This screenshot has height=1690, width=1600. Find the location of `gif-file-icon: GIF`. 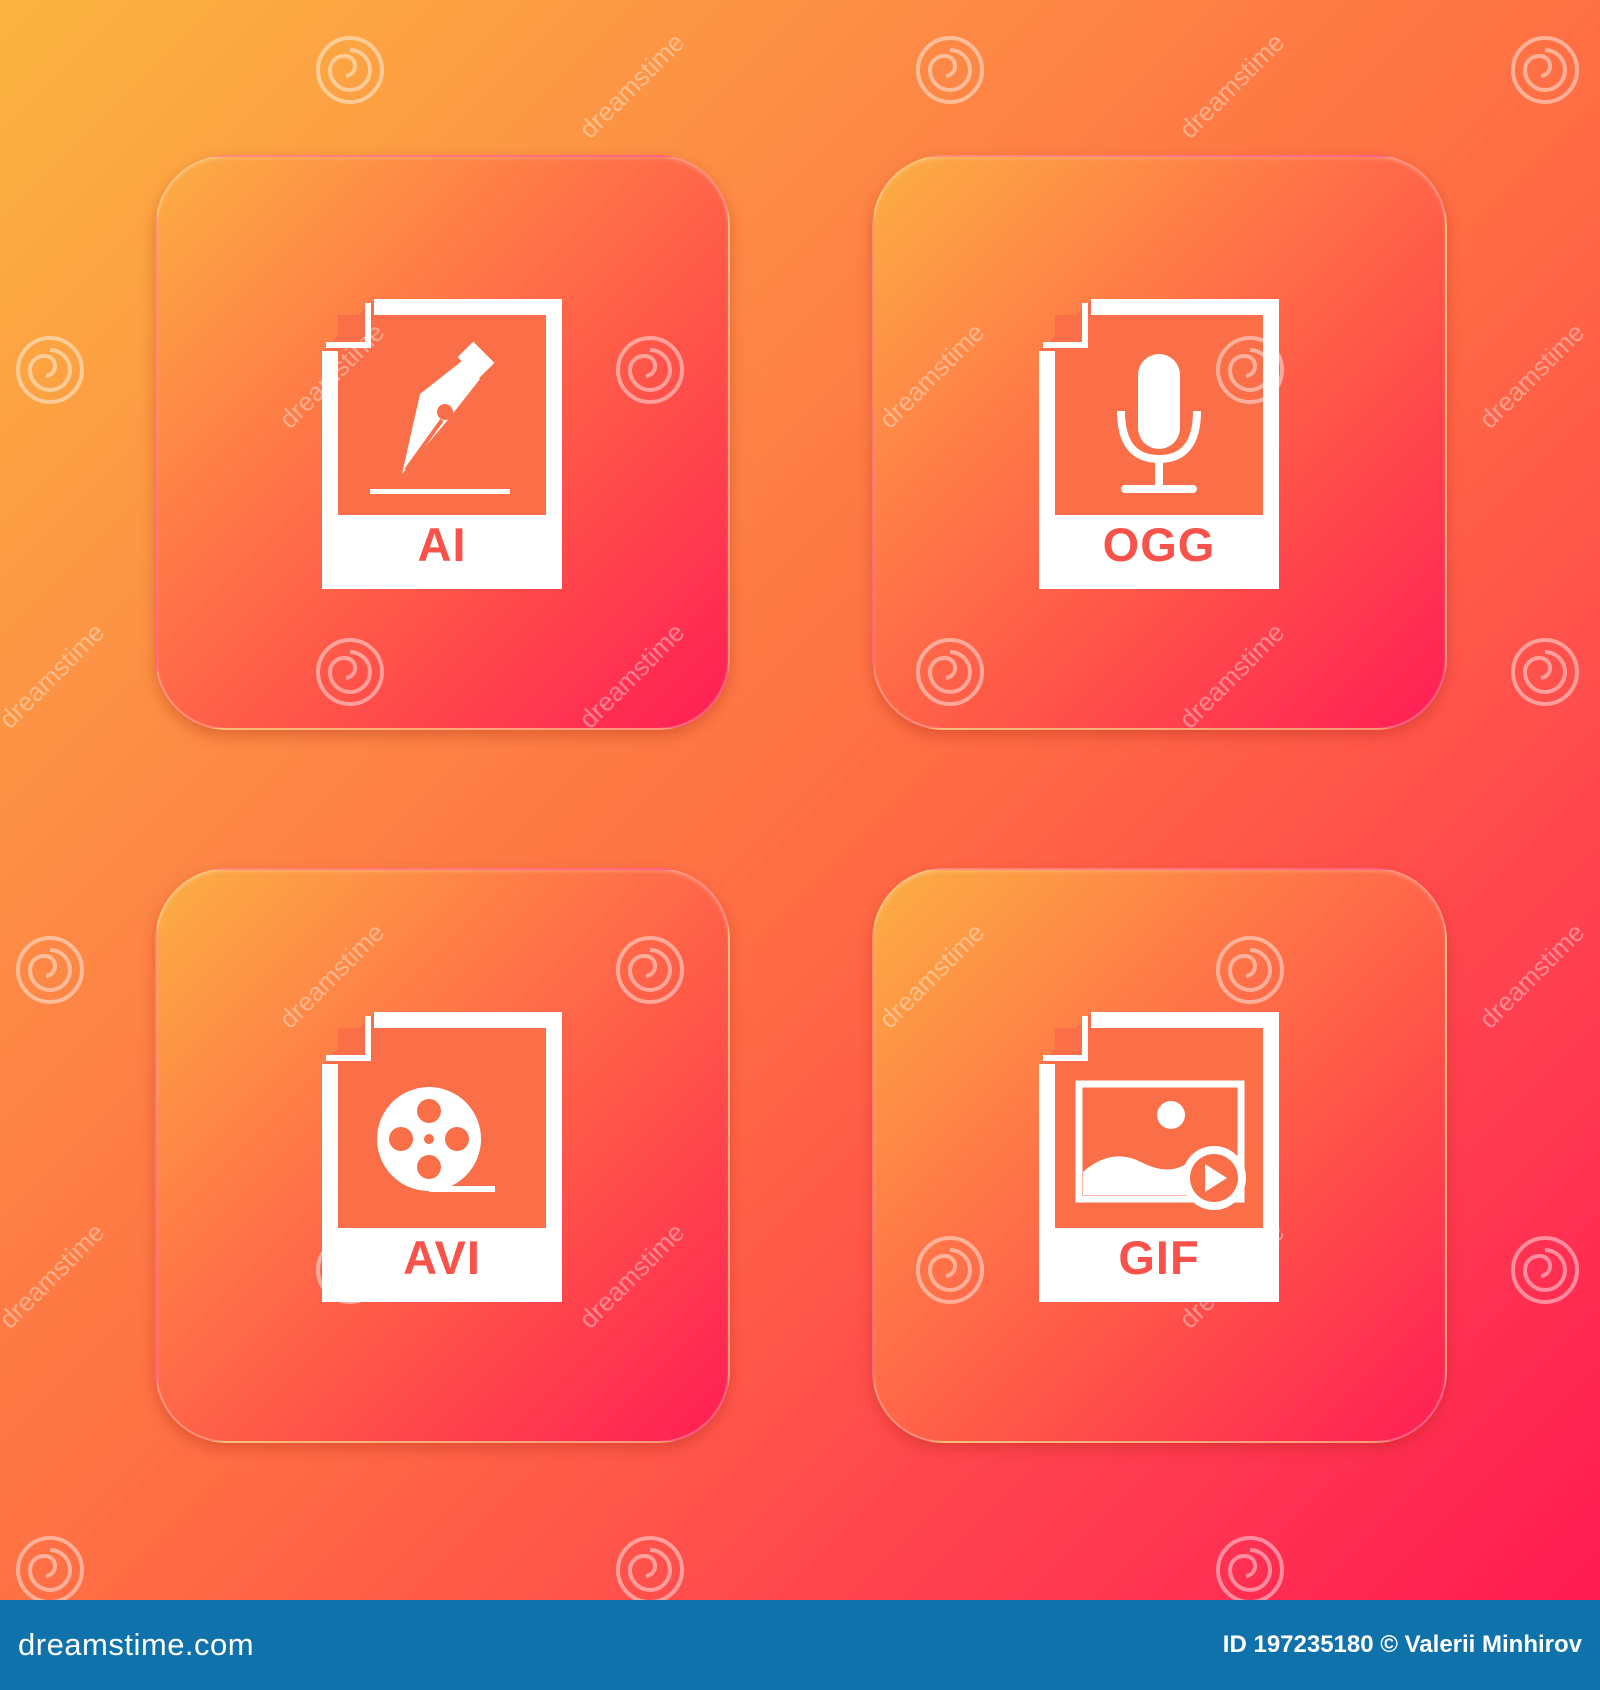

gif-file-icon: GIF is located at coordinates (1159, 1157).